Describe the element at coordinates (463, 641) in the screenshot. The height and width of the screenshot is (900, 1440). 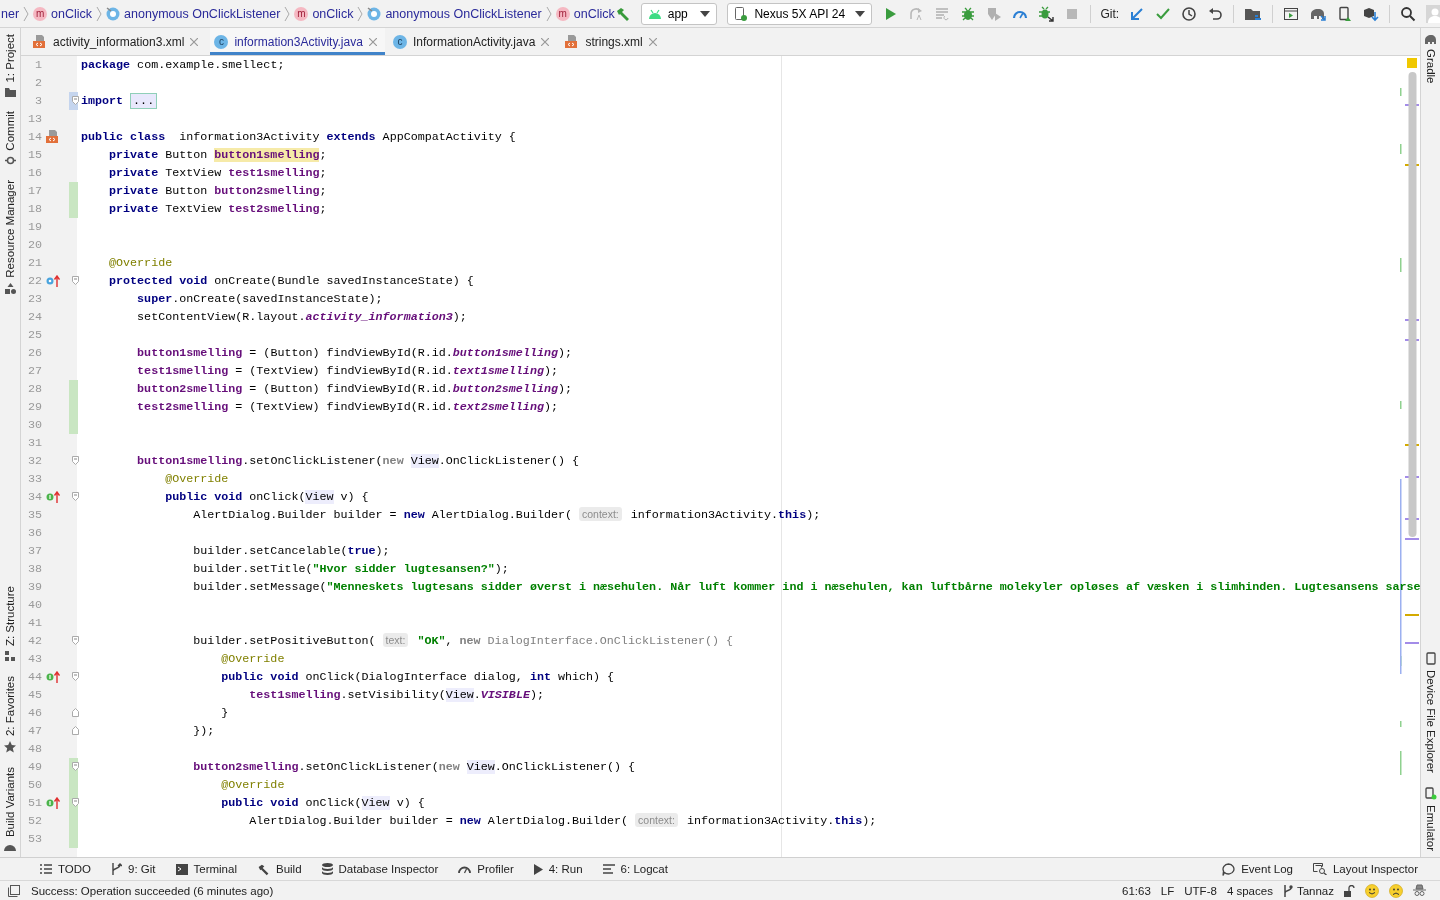
I see `code-line: builder.setPositiveButton( text: "OK", new DialogInterface.OnClickListener() {` at that location.